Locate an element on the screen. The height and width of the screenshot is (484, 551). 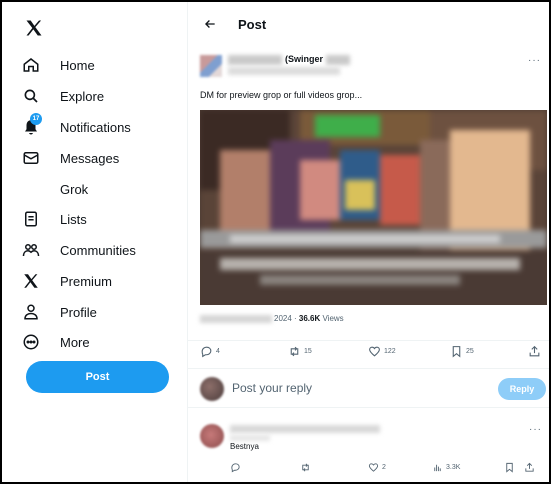
sidebar-item-explore: Explore is located at coordinates (62, 96).